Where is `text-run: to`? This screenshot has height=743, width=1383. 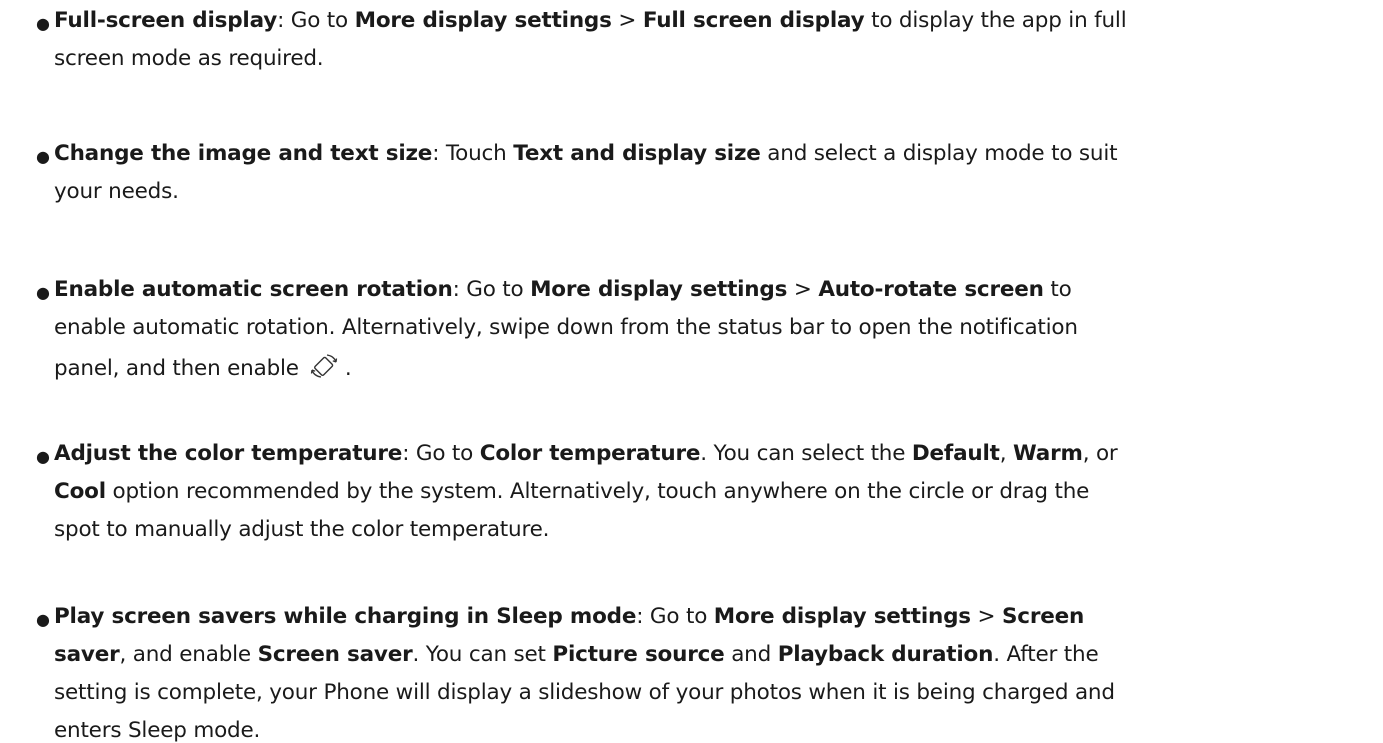 text-run: to is located at coordinates (1057, 289).